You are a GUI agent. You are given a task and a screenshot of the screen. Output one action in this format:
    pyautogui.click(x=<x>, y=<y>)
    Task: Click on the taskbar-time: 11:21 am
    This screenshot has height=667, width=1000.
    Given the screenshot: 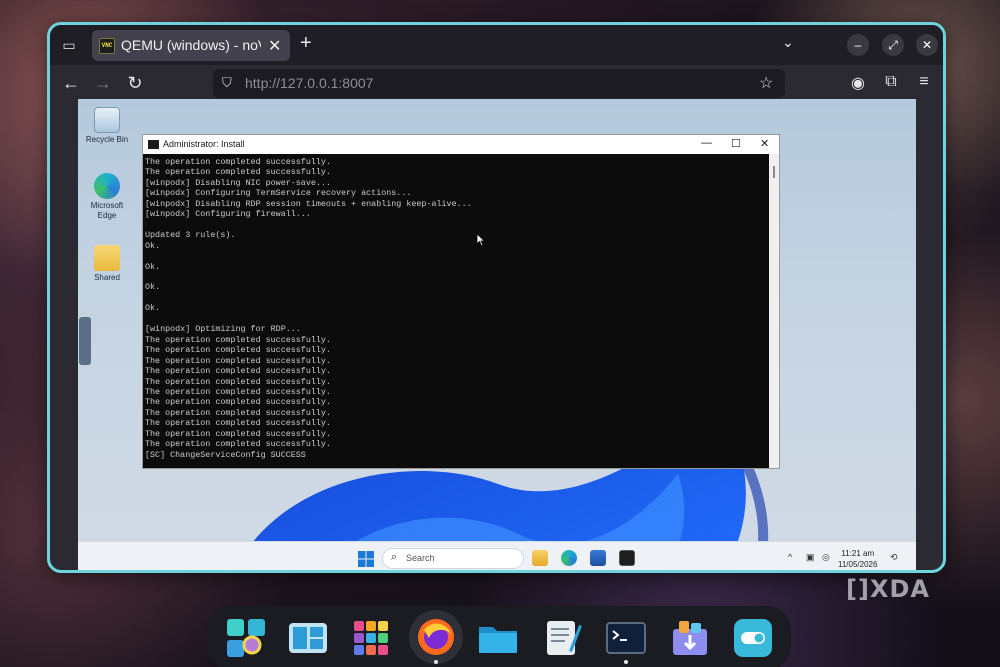 What is the action you would take?
    pyautogui.click(x=858, y=553)
    